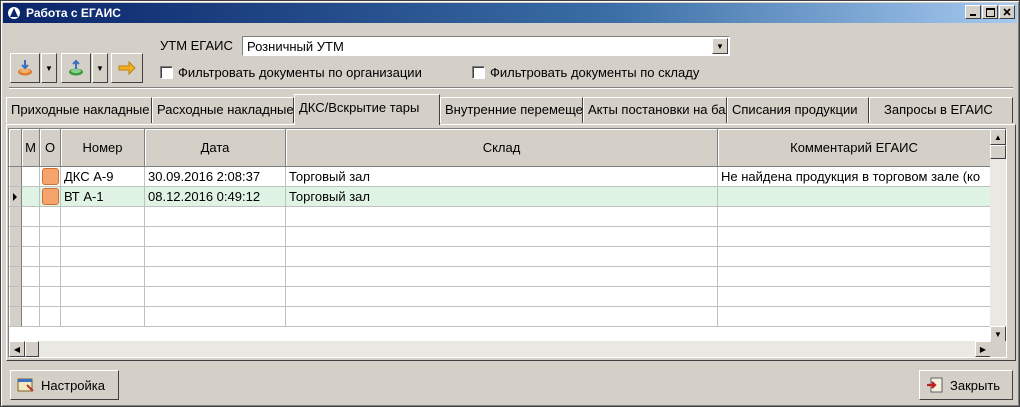 The width and height of the screenshot is (1020, 407). Describe the element at coordinates (166, 72) in the screenshot. I see `filter-org-checkbox` at that location.